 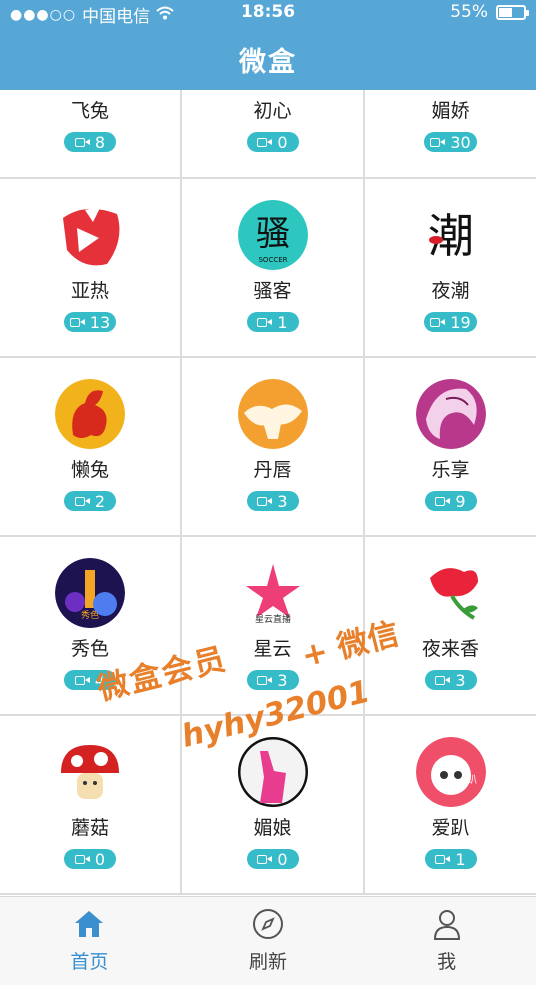 What do you see at coordinates (89, 962) in the screenshot?
I see `tab-home-label: 首页` at bounding box center [89, 962].